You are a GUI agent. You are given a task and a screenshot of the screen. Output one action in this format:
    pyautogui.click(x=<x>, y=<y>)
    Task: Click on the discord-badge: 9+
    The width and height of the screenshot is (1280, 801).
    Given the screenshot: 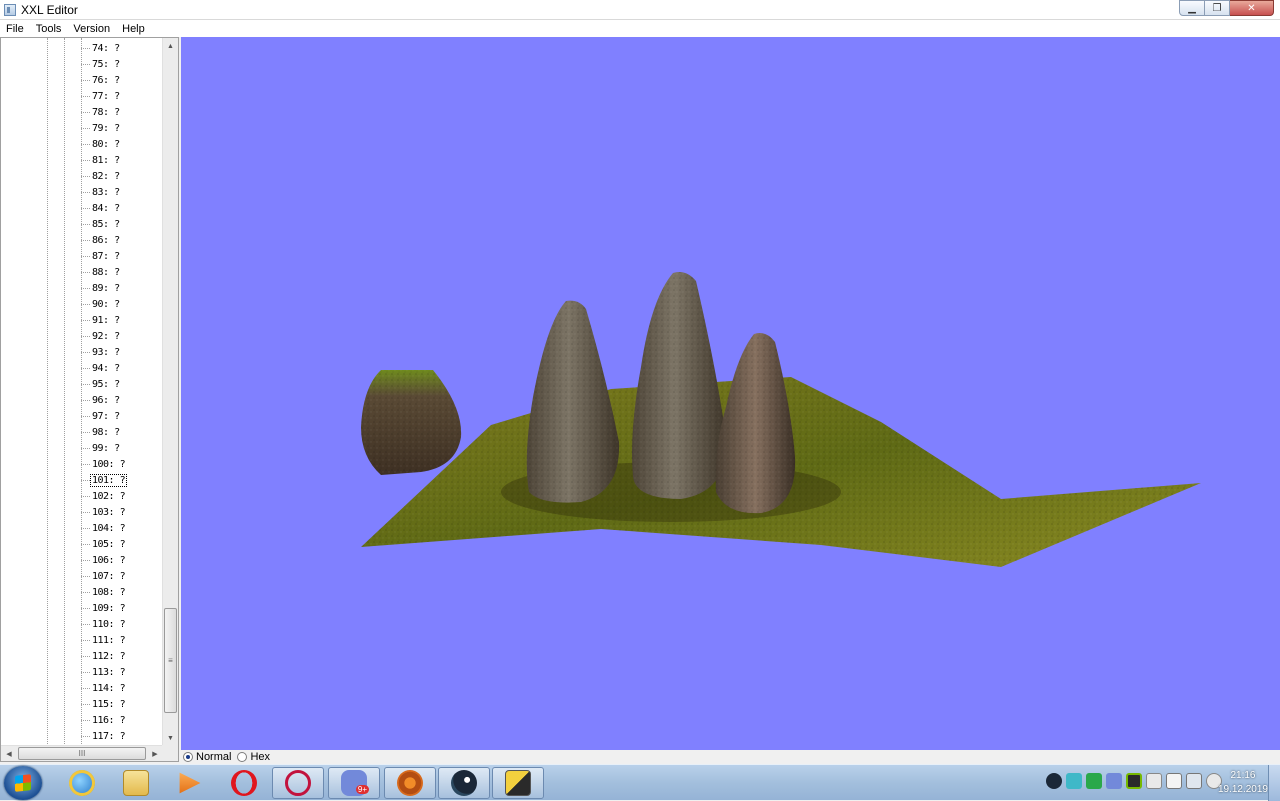 What is the action you would take?
    pyautogui.click(x=362, y=789)
    